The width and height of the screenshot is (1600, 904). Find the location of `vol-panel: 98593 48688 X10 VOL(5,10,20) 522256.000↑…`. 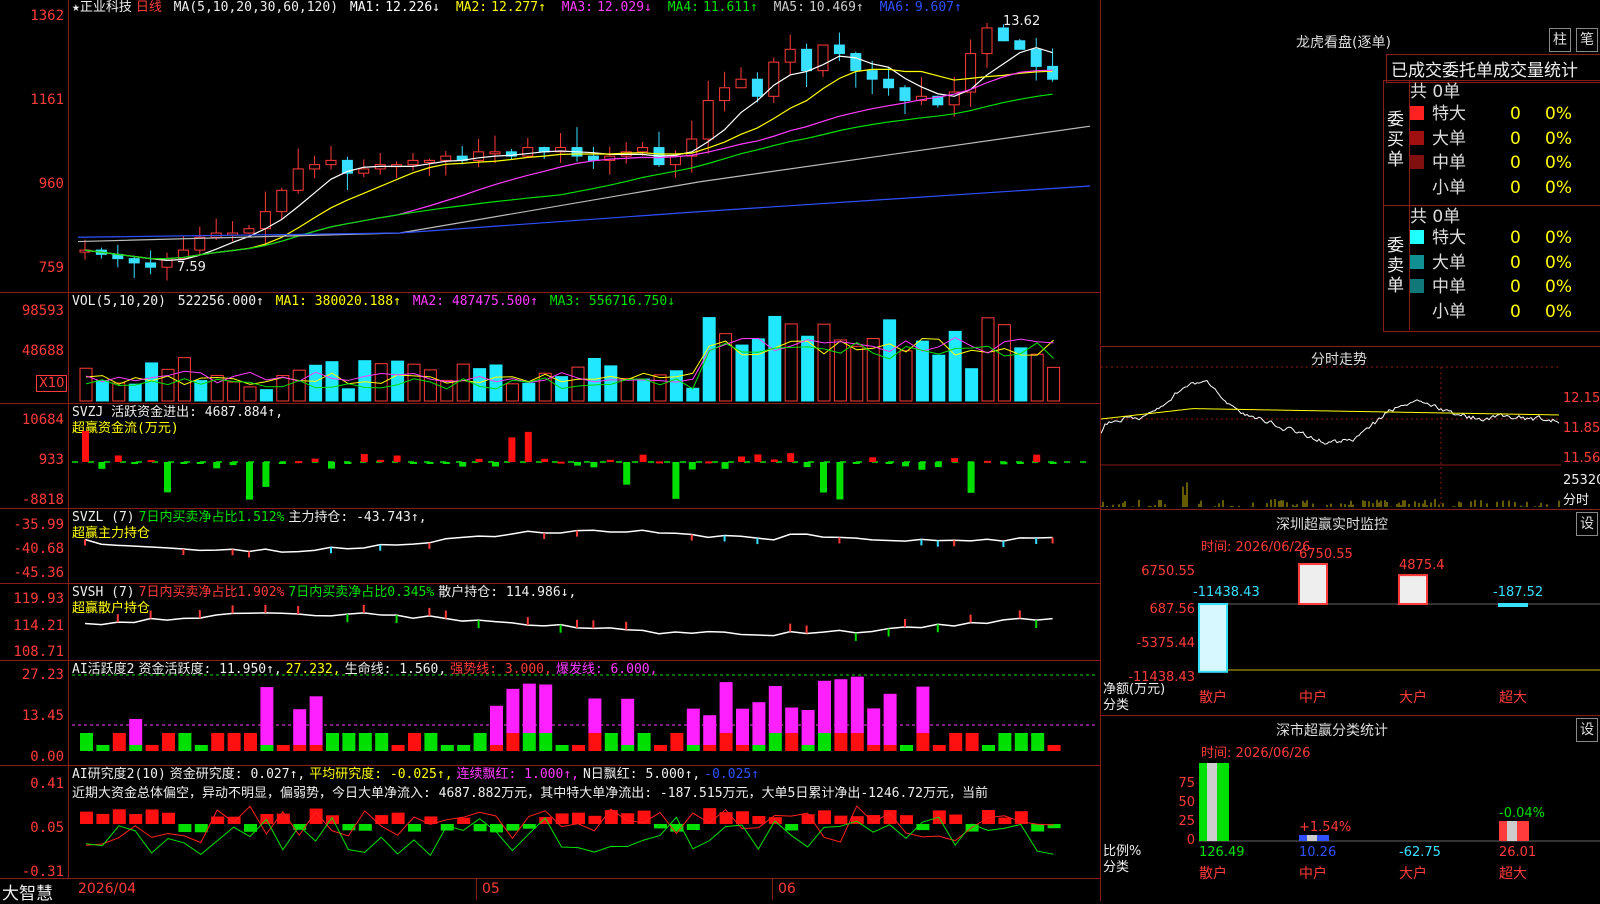

vol-panel: 98593 48688 X10 VOL(5,10,20) 522256.000↑… is located at coordinates (550, 348).